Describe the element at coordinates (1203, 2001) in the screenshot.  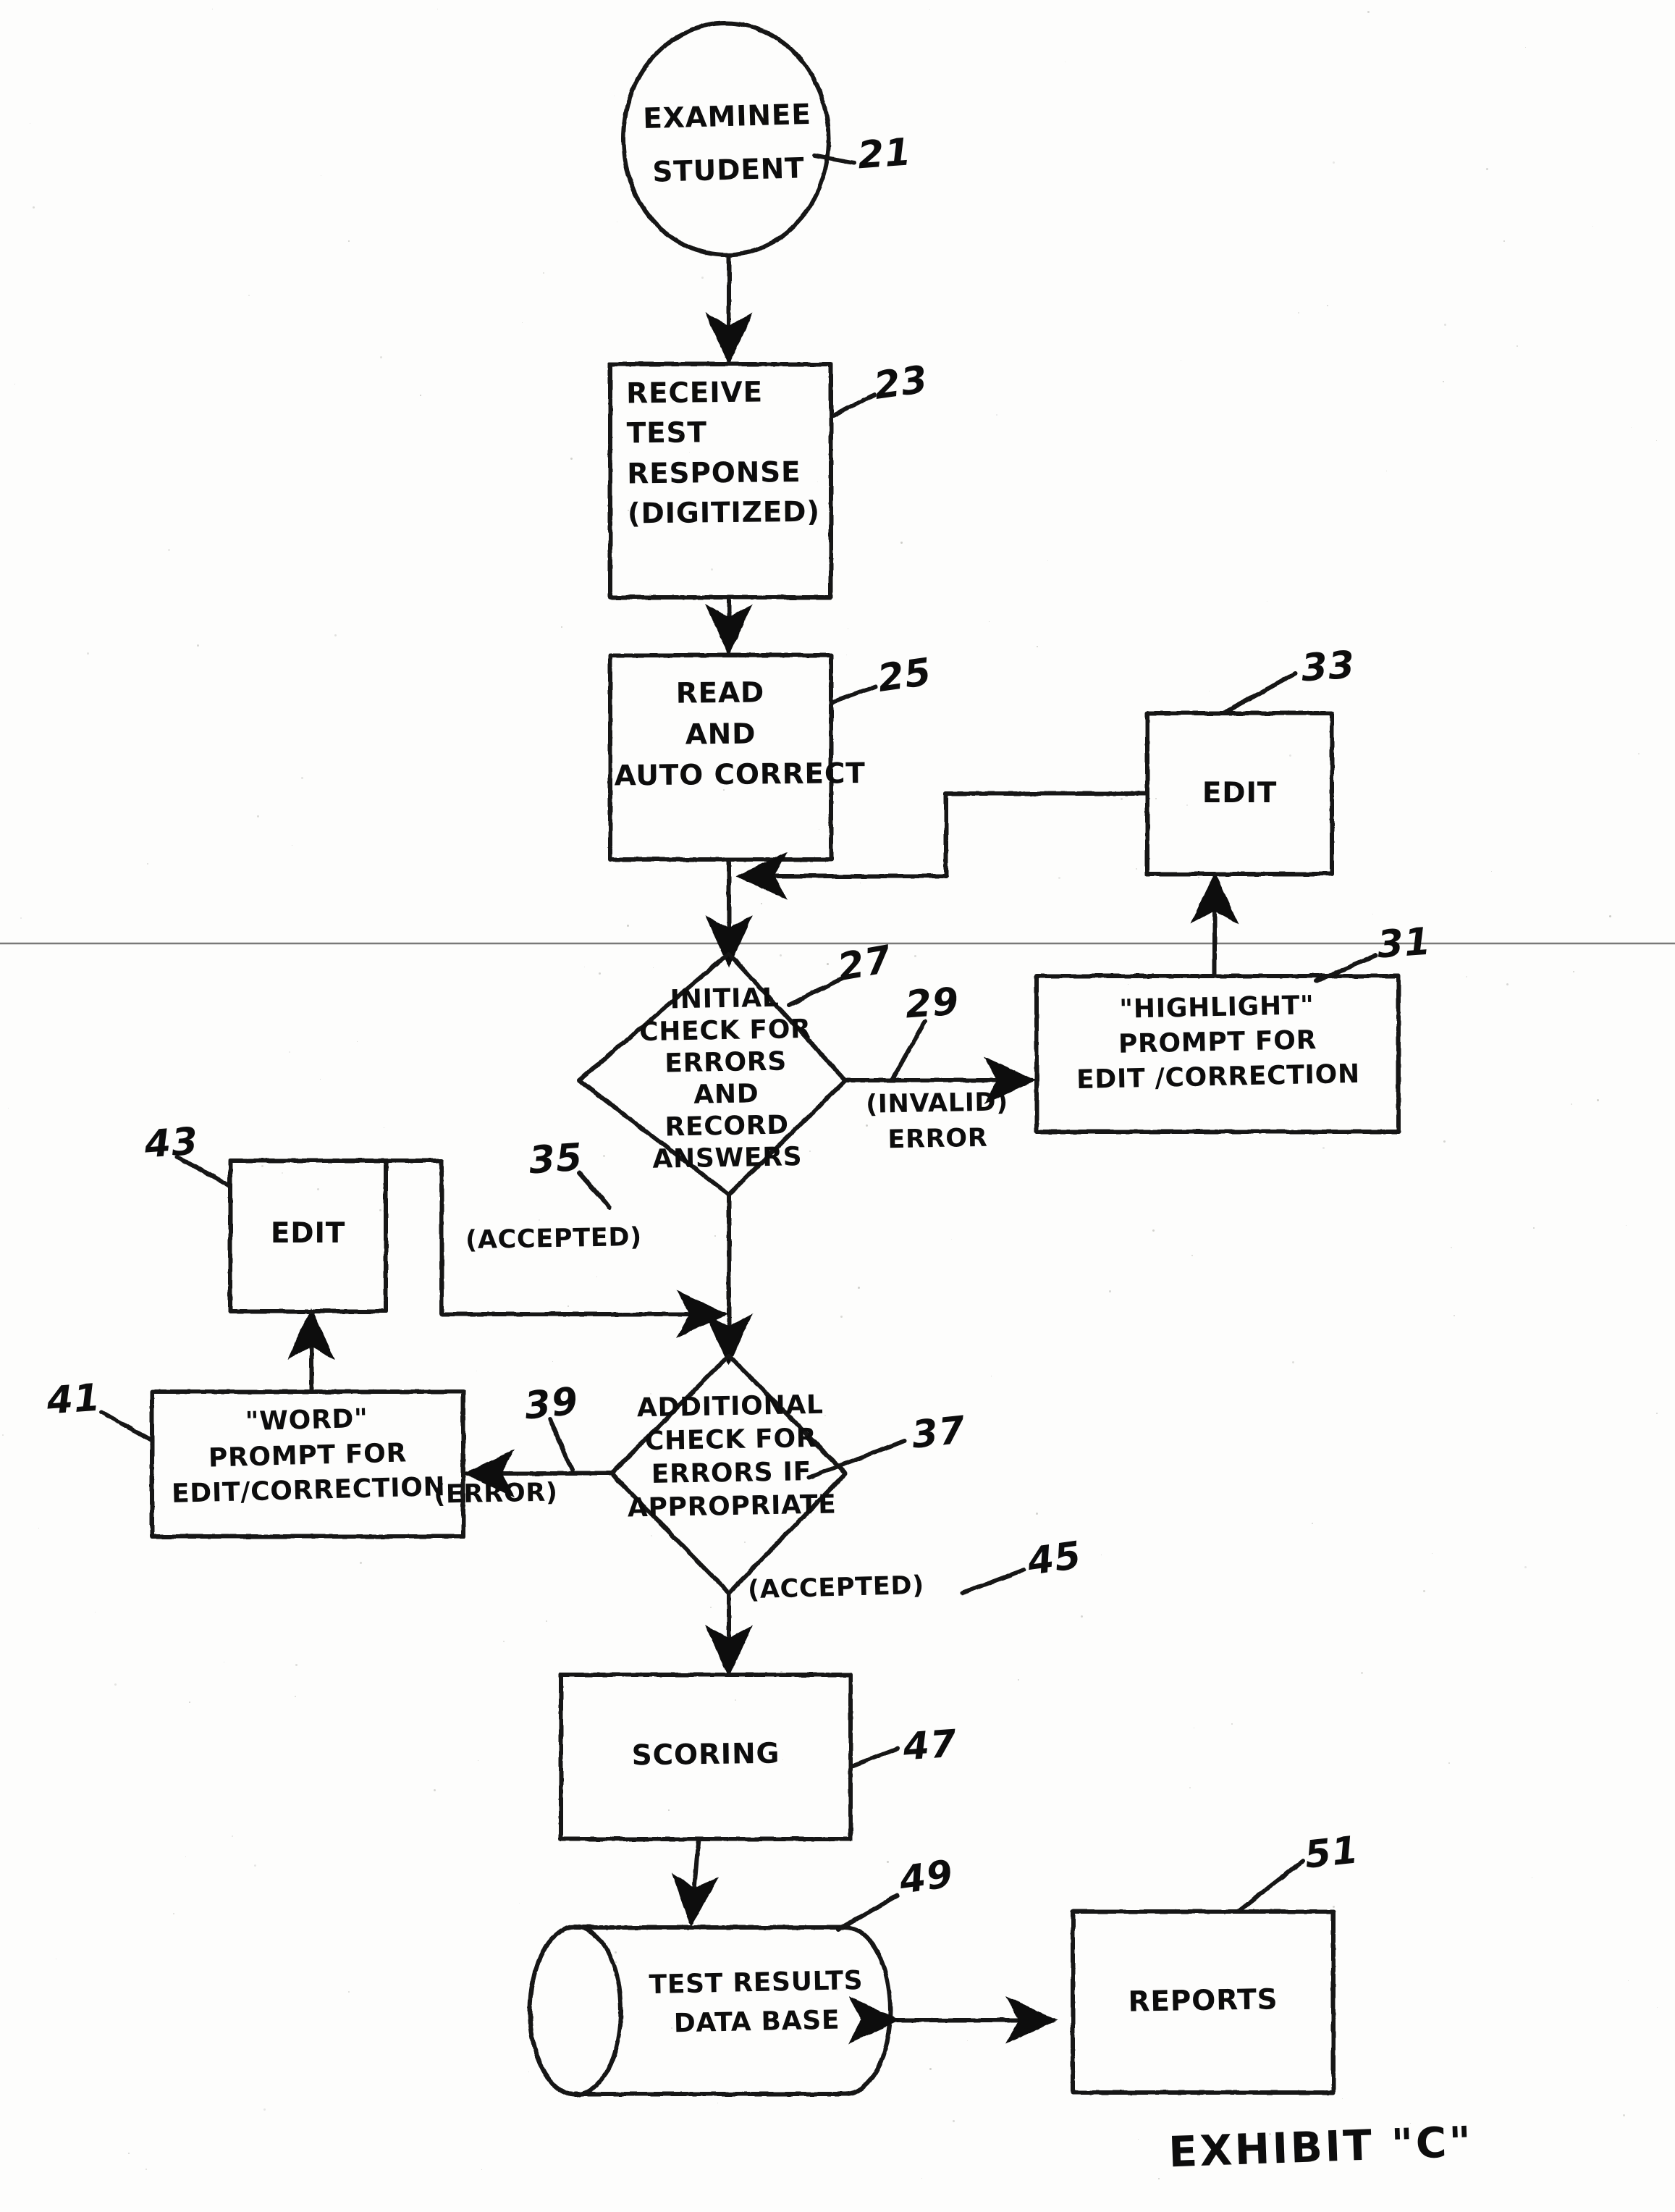
I see `node-label-reports: REPORTS` at that location.